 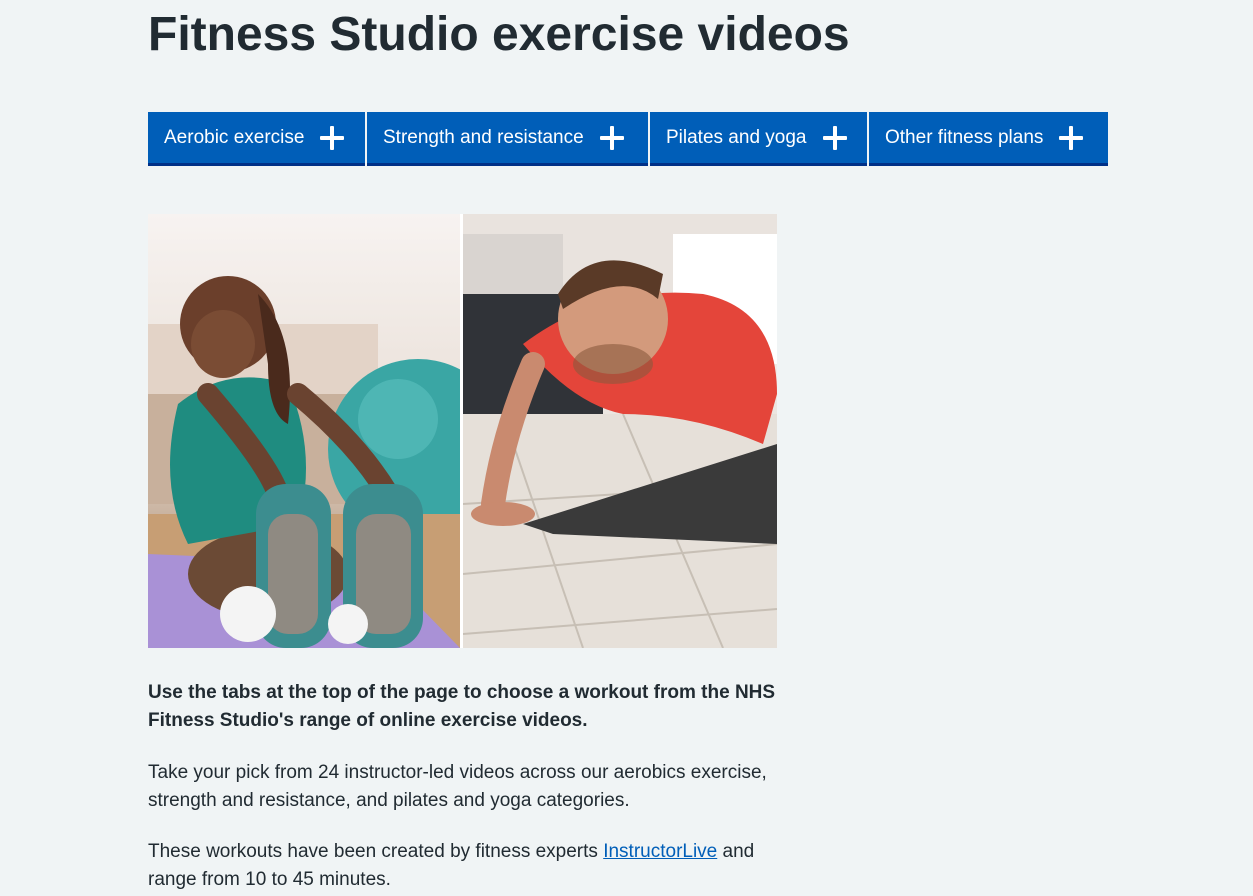 I want to click on instructorlive-link: InstructorLive, so click(x=660, y=851).